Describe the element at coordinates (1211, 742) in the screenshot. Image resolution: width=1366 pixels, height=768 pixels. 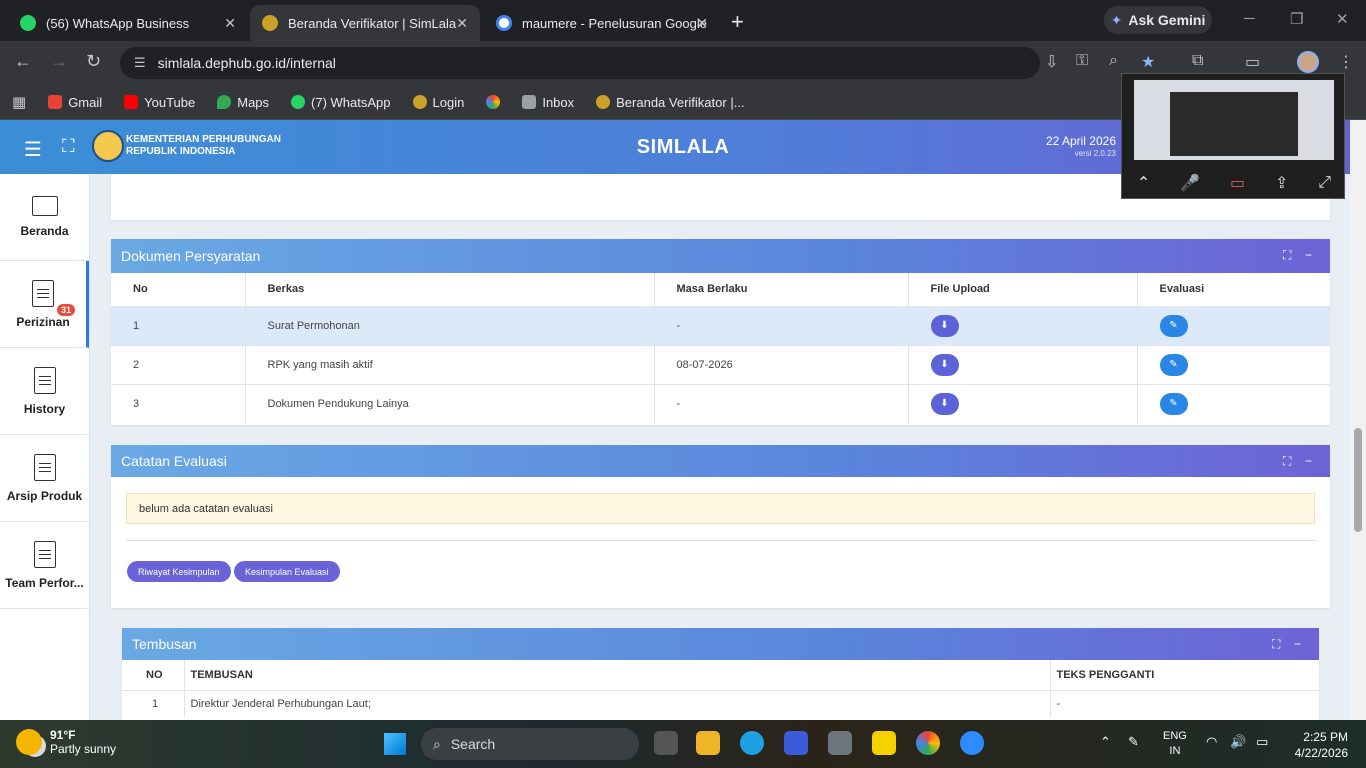
I see `wifi-icon: ◠` at that location.